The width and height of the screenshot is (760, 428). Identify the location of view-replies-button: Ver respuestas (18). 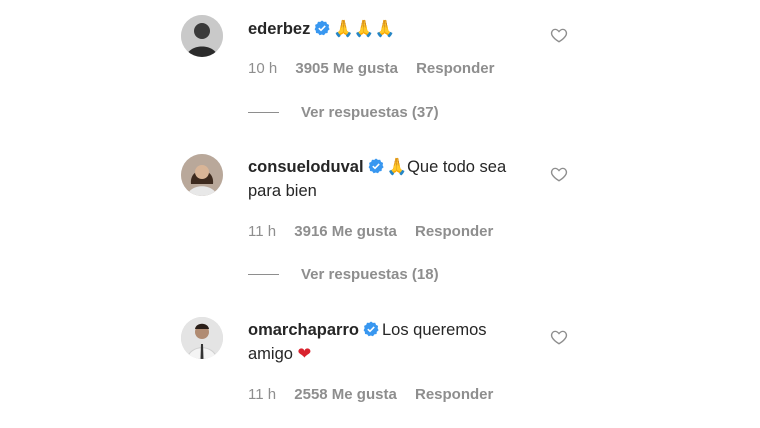
(343, 274).